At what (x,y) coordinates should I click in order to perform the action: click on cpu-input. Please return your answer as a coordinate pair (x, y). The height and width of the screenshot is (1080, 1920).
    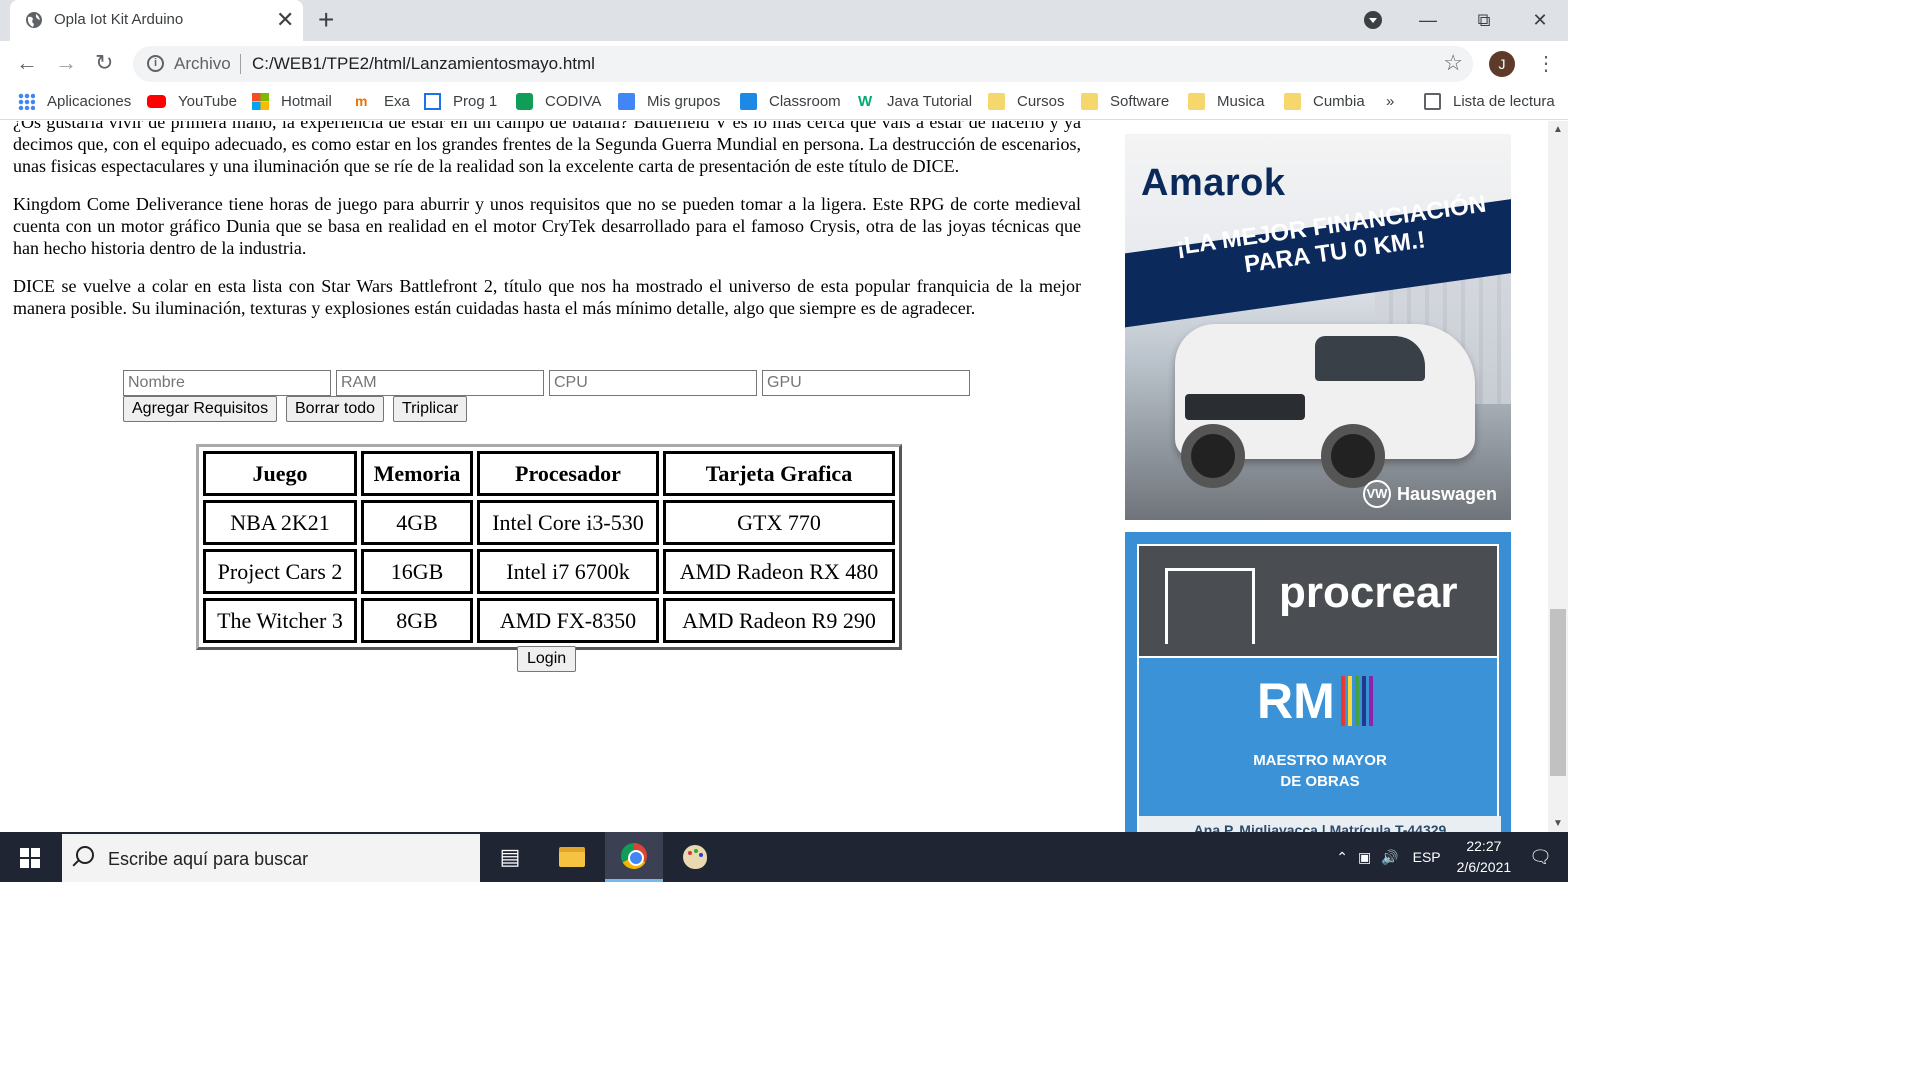
    Looking at the image, I should click on (653, 383).